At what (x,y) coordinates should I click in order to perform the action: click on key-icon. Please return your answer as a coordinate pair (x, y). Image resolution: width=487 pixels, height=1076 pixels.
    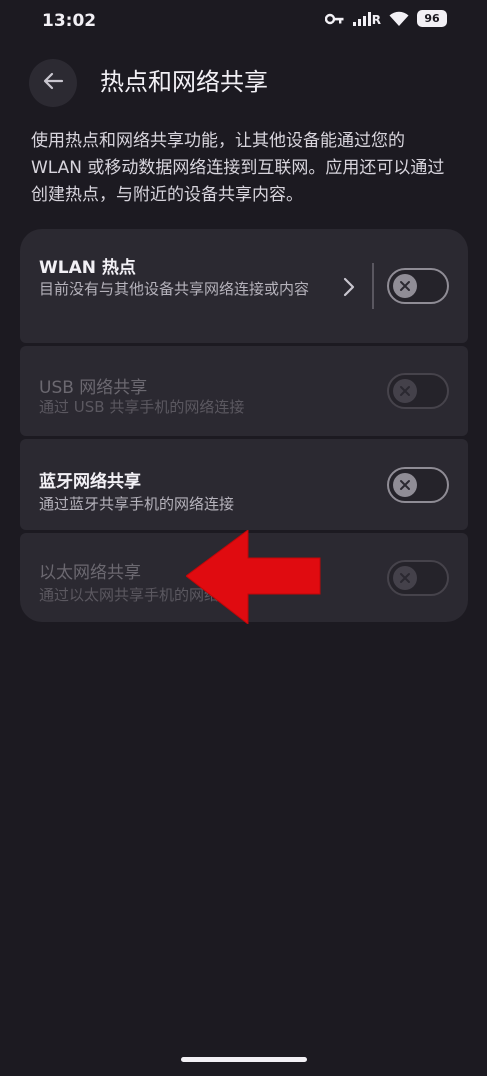
    Looking at the image, I should click on (334, 19).